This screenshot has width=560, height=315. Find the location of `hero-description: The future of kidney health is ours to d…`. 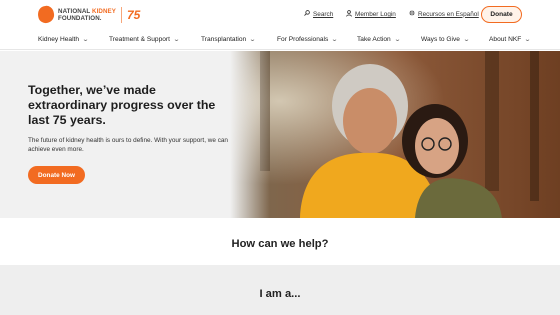

hero-description: The future of kidney health is ours to d… is located at coordinates (128, 145).